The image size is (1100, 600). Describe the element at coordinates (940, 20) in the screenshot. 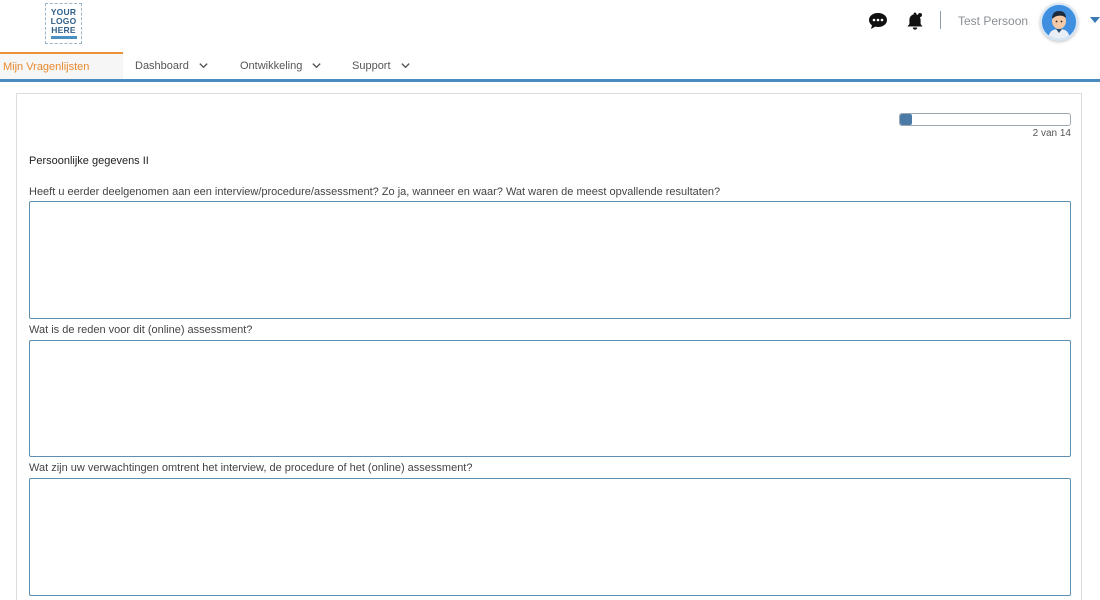

I see `header-divider` at that location.